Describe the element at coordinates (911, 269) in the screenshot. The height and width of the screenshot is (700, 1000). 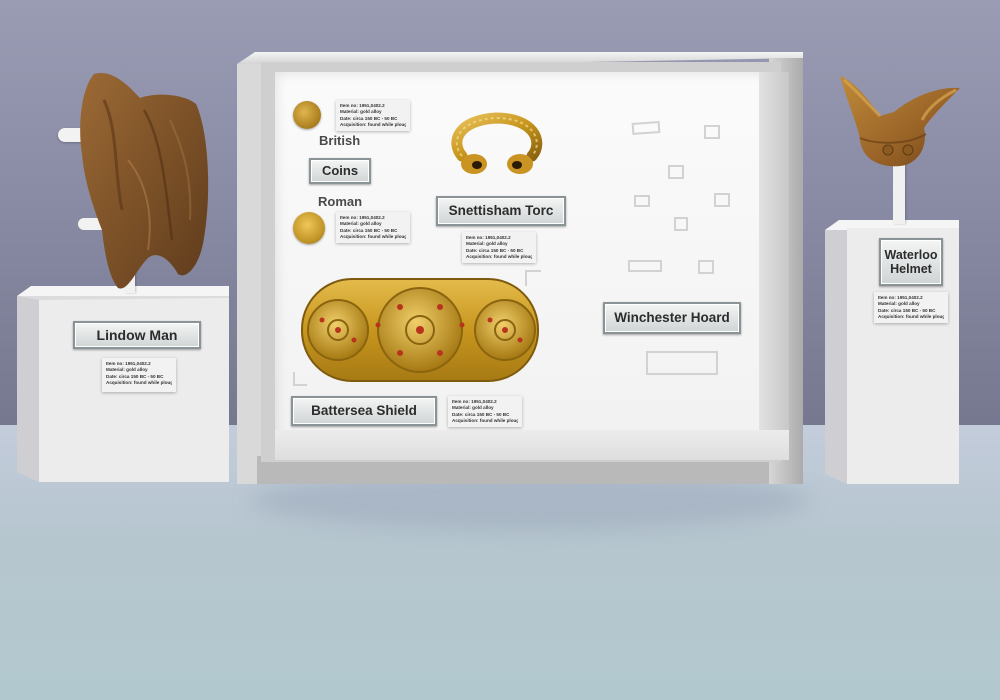
I see `waterloo-helmet-label-line2: Helmet` at that location.